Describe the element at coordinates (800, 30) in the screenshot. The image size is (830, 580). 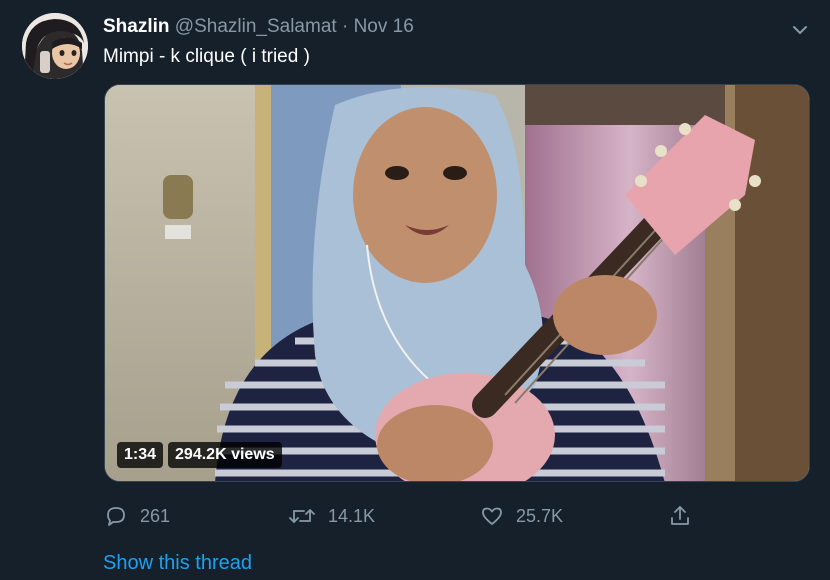
I see `chevron-down-icon` at that location.